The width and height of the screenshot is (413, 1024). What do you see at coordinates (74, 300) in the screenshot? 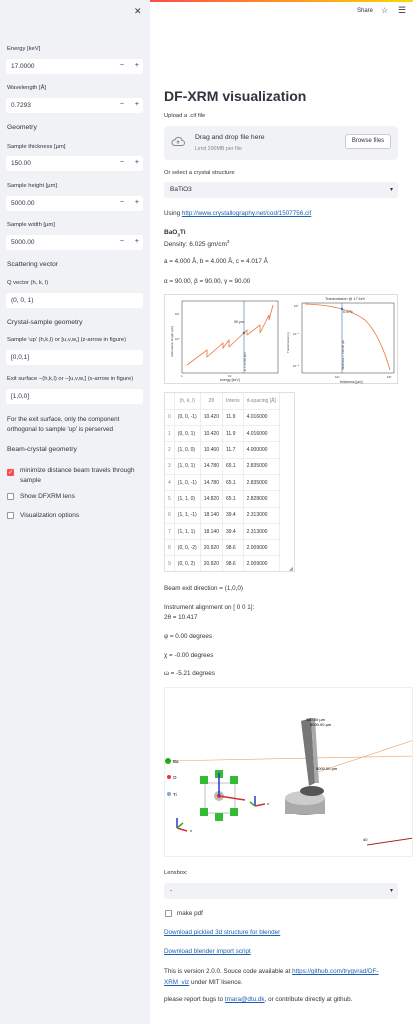
I see `qvector-input: (0, 0, 1)` at bounding box center [74, 300].